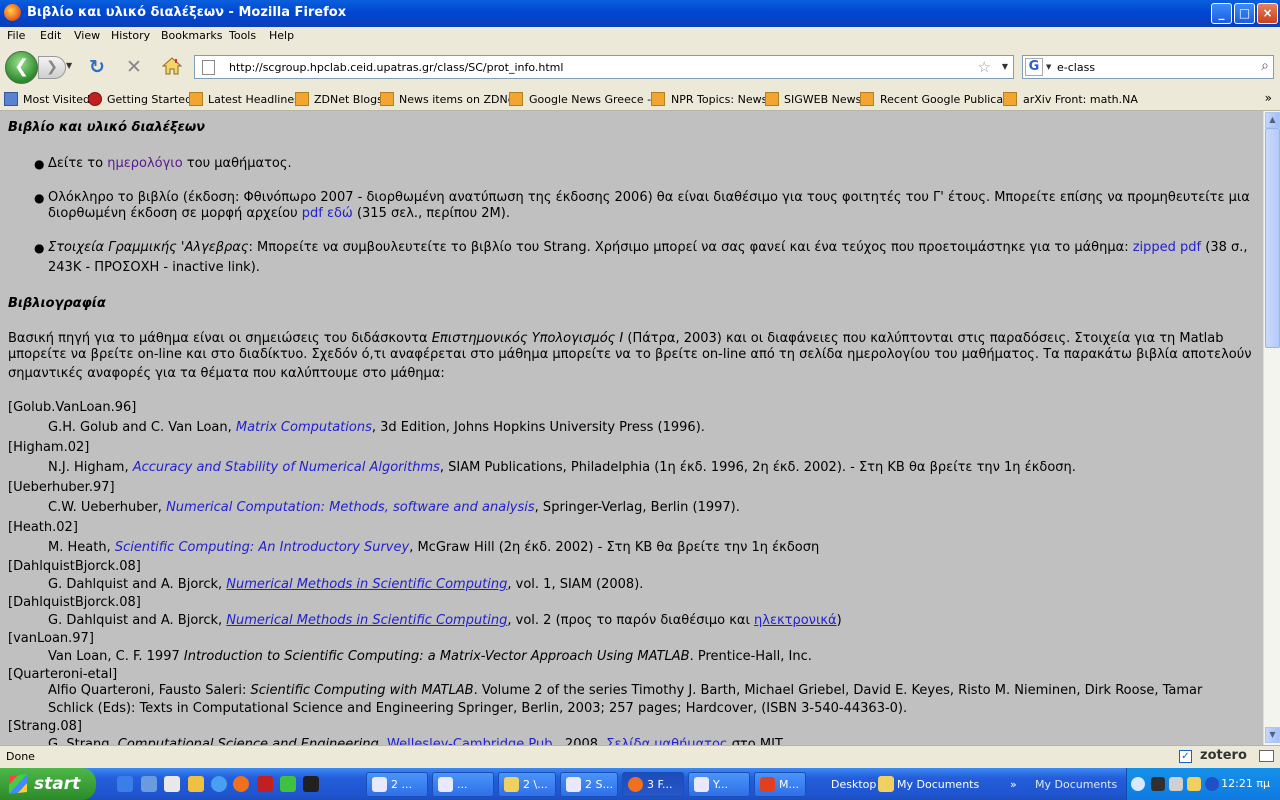 Image resolution: width=1280 pixels, height=800 pixels. I want to click on more-bookmarks-icon: », so click(1268, 98).